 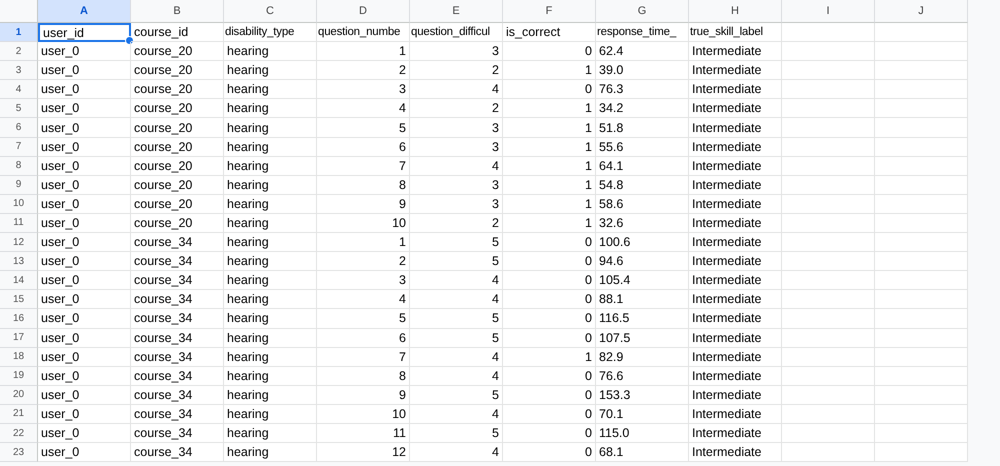 What do you see at coordinates (19, 318) in the screenshot?
I see `row-header: 16` at bounding box center [19, 318].